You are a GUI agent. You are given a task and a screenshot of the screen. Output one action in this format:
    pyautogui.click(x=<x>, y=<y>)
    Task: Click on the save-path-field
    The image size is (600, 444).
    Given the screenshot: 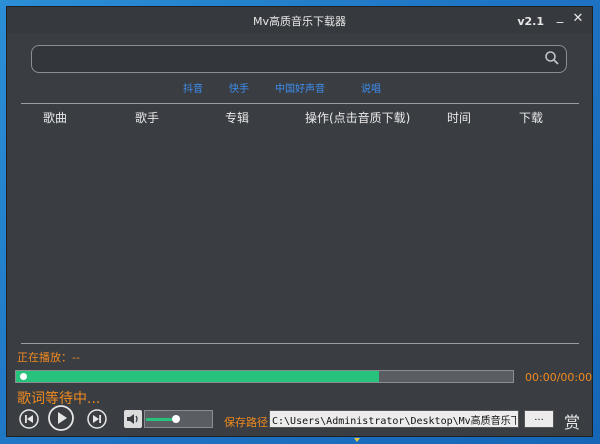 What is the action you would take?
    pyautogui.click(x=394, y=419)
    